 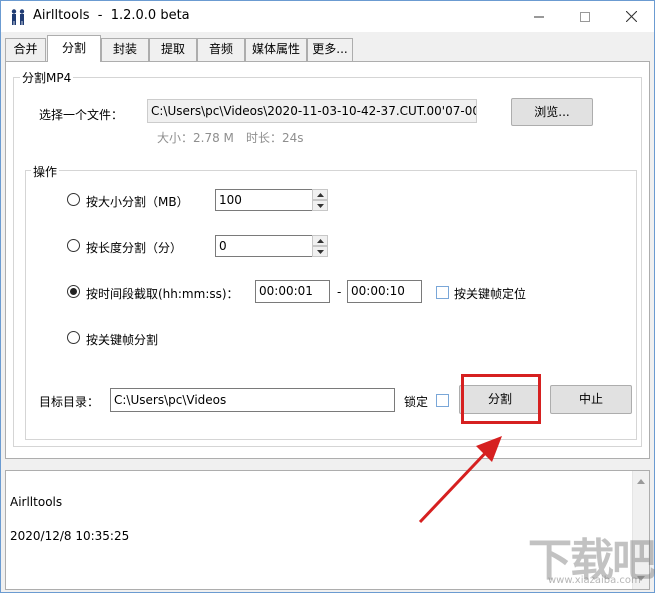 I want to click on file-size-text: 大小：2.78 M, so click(x=195, y=138).